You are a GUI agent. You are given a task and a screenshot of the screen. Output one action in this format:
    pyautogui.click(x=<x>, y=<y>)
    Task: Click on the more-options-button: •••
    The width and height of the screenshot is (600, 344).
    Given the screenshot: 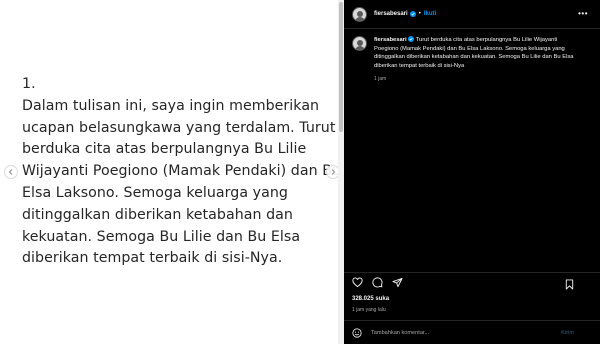 What is the action you would take?
    pyautogui.click(x=583, y=14)
    